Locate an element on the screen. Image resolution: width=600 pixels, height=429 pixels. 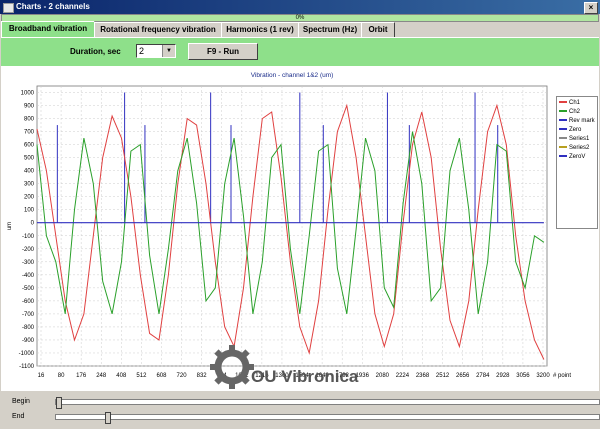
tab-harmonics: Harmonics (1 rev) is located at coordinates (260, 29).